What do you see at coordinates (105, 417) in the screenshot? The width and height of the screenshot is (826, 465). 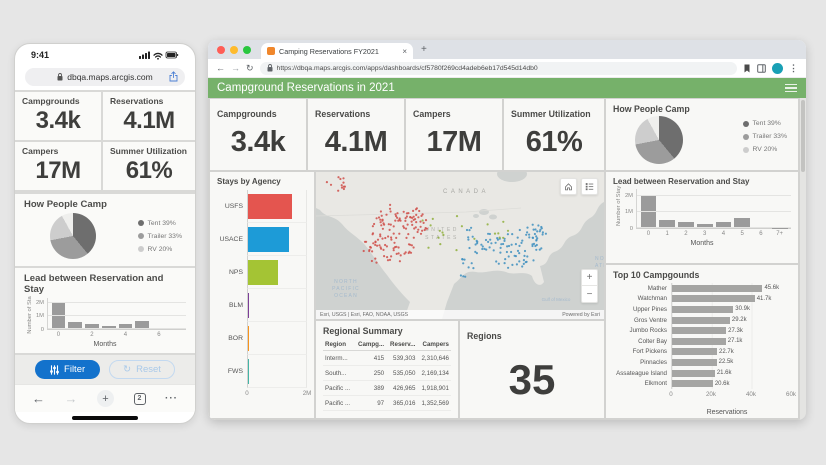 I see `home-indicator` at bounding box center [105, 417].